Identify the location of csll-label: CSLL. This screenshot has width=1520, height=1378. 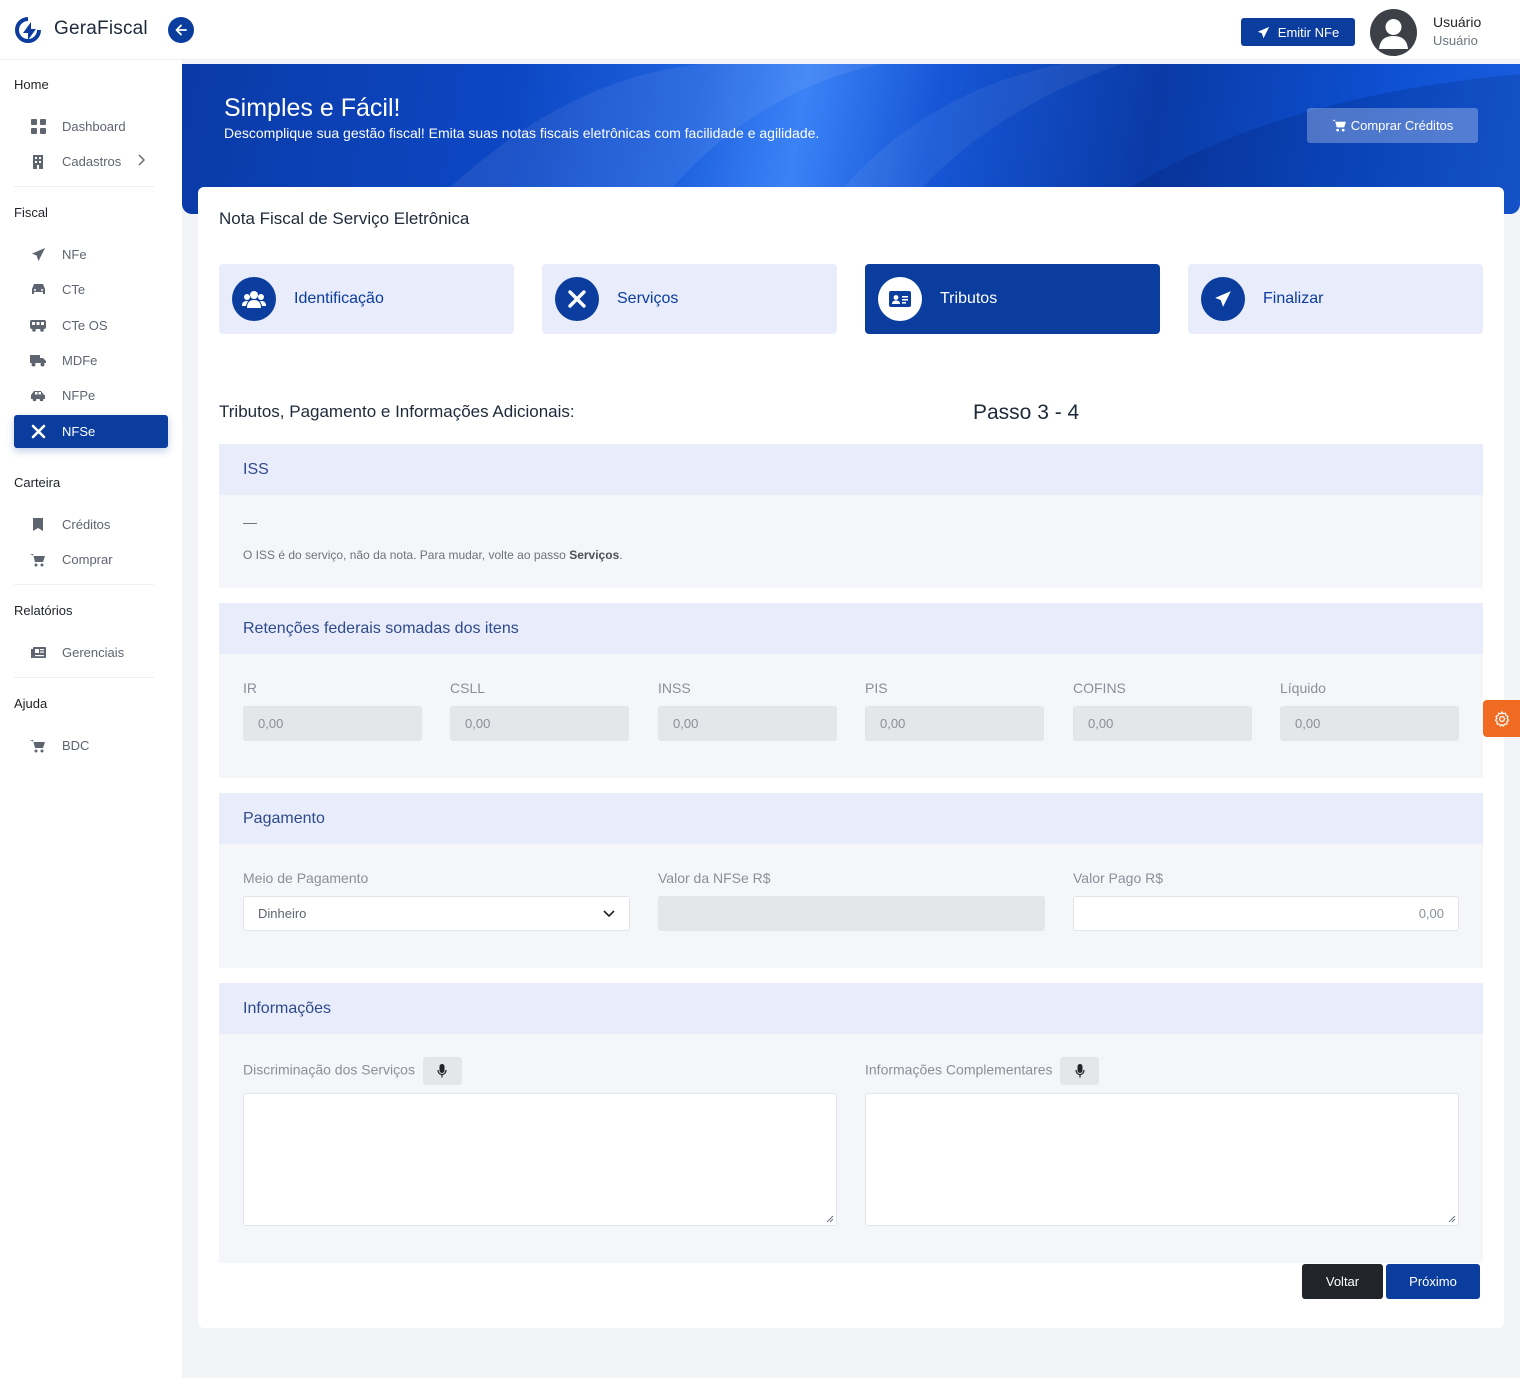
(468, 688).